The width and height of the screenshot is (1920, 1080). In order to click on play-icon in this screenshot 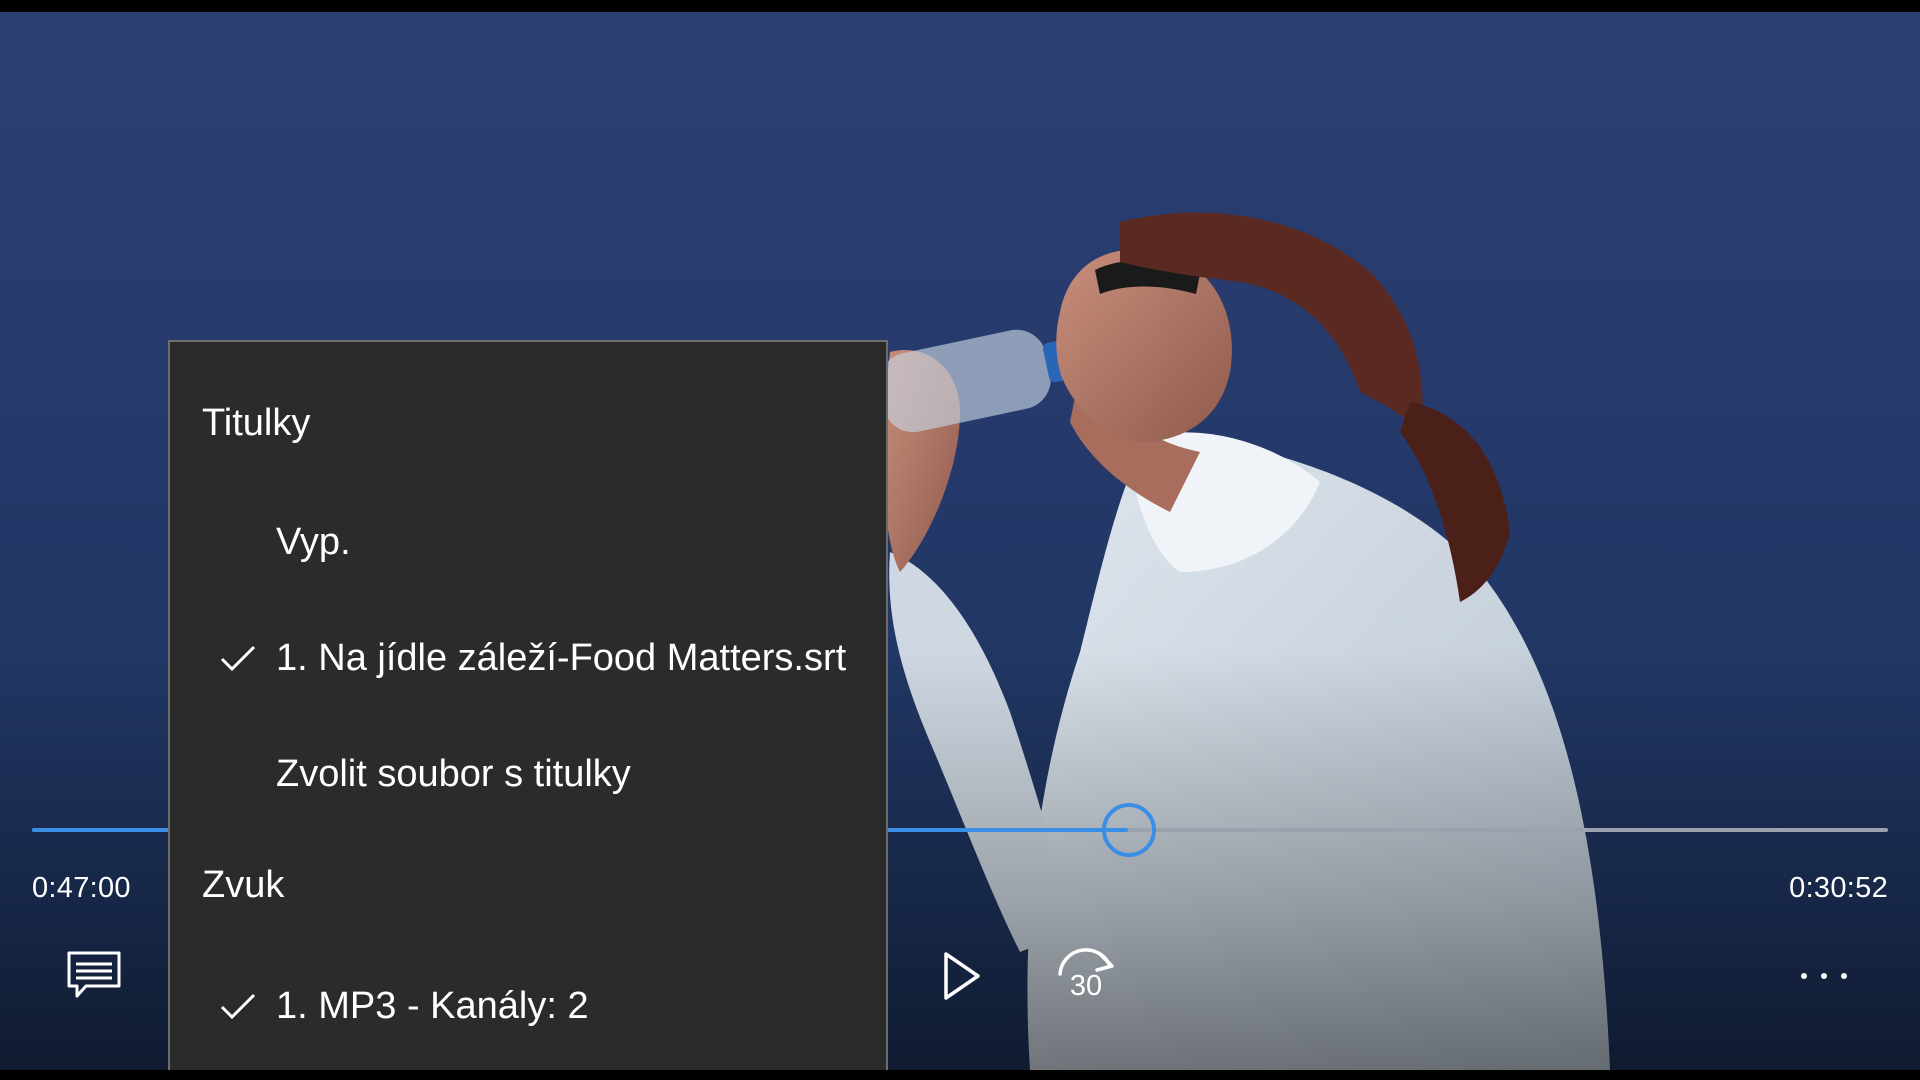, I will do `click(962, 976)`.